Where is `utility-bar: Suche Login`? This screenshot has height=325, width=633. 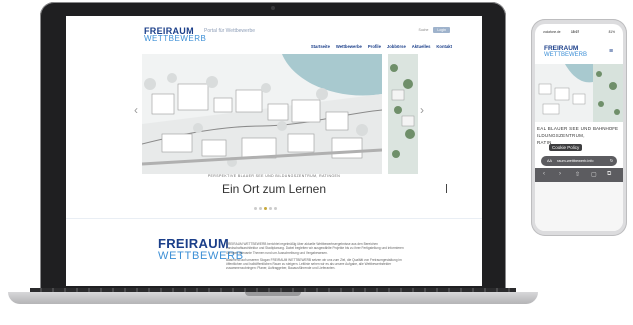
utility-bar: Suche Login is located at coordinates (434, 30).